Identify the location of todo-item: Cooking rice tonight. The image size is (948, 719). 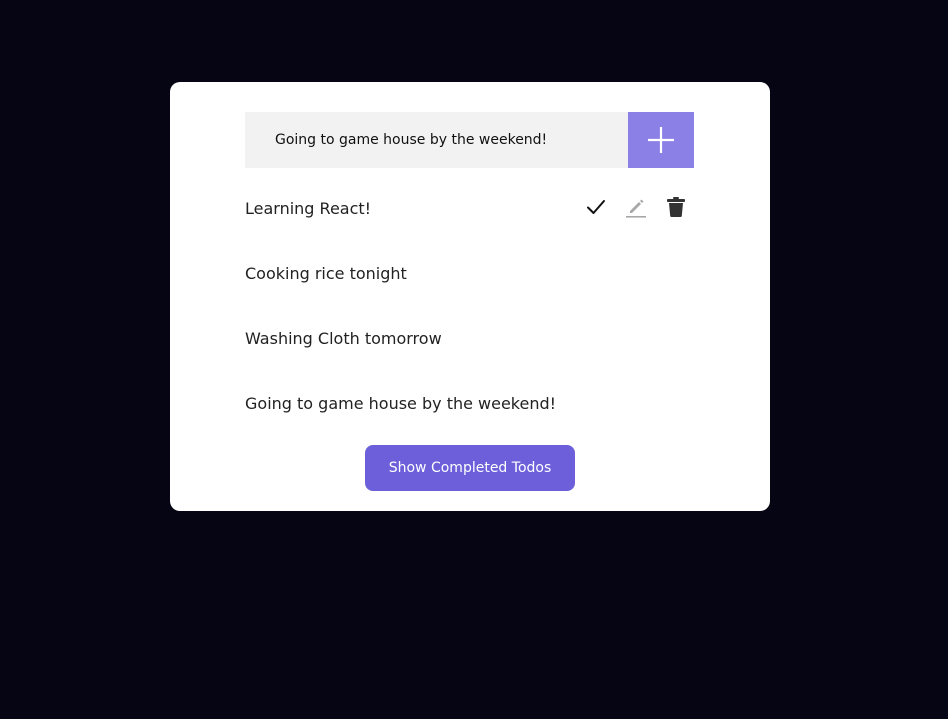
(469, 273).